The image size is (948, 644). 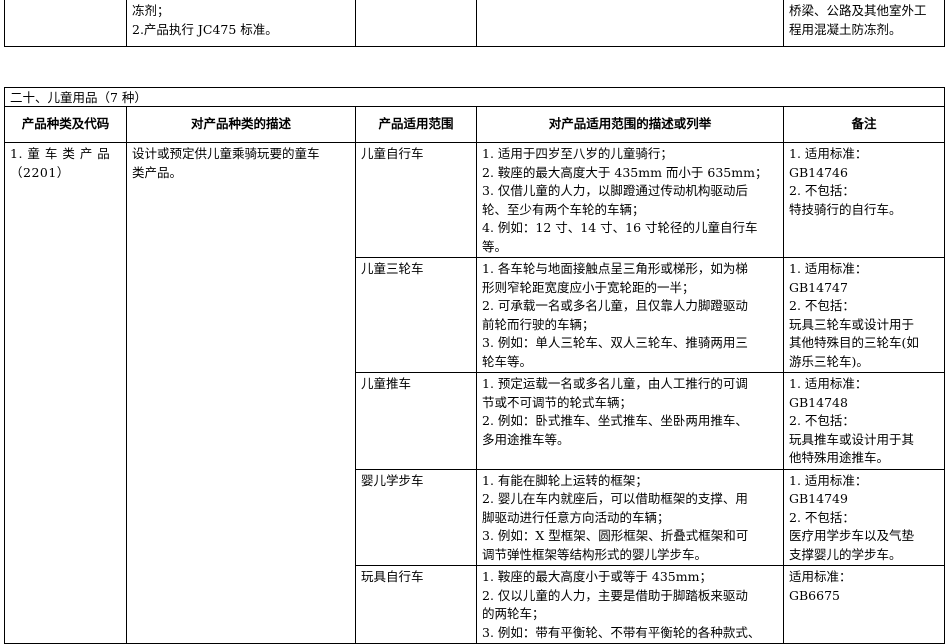 What do you see at coordinates (621, 632) in the screenshot?
I see `text-line: 3. 例如：带有平衡轮、不带有平衡轮的各种款式、` at bounding box center [621, 632].